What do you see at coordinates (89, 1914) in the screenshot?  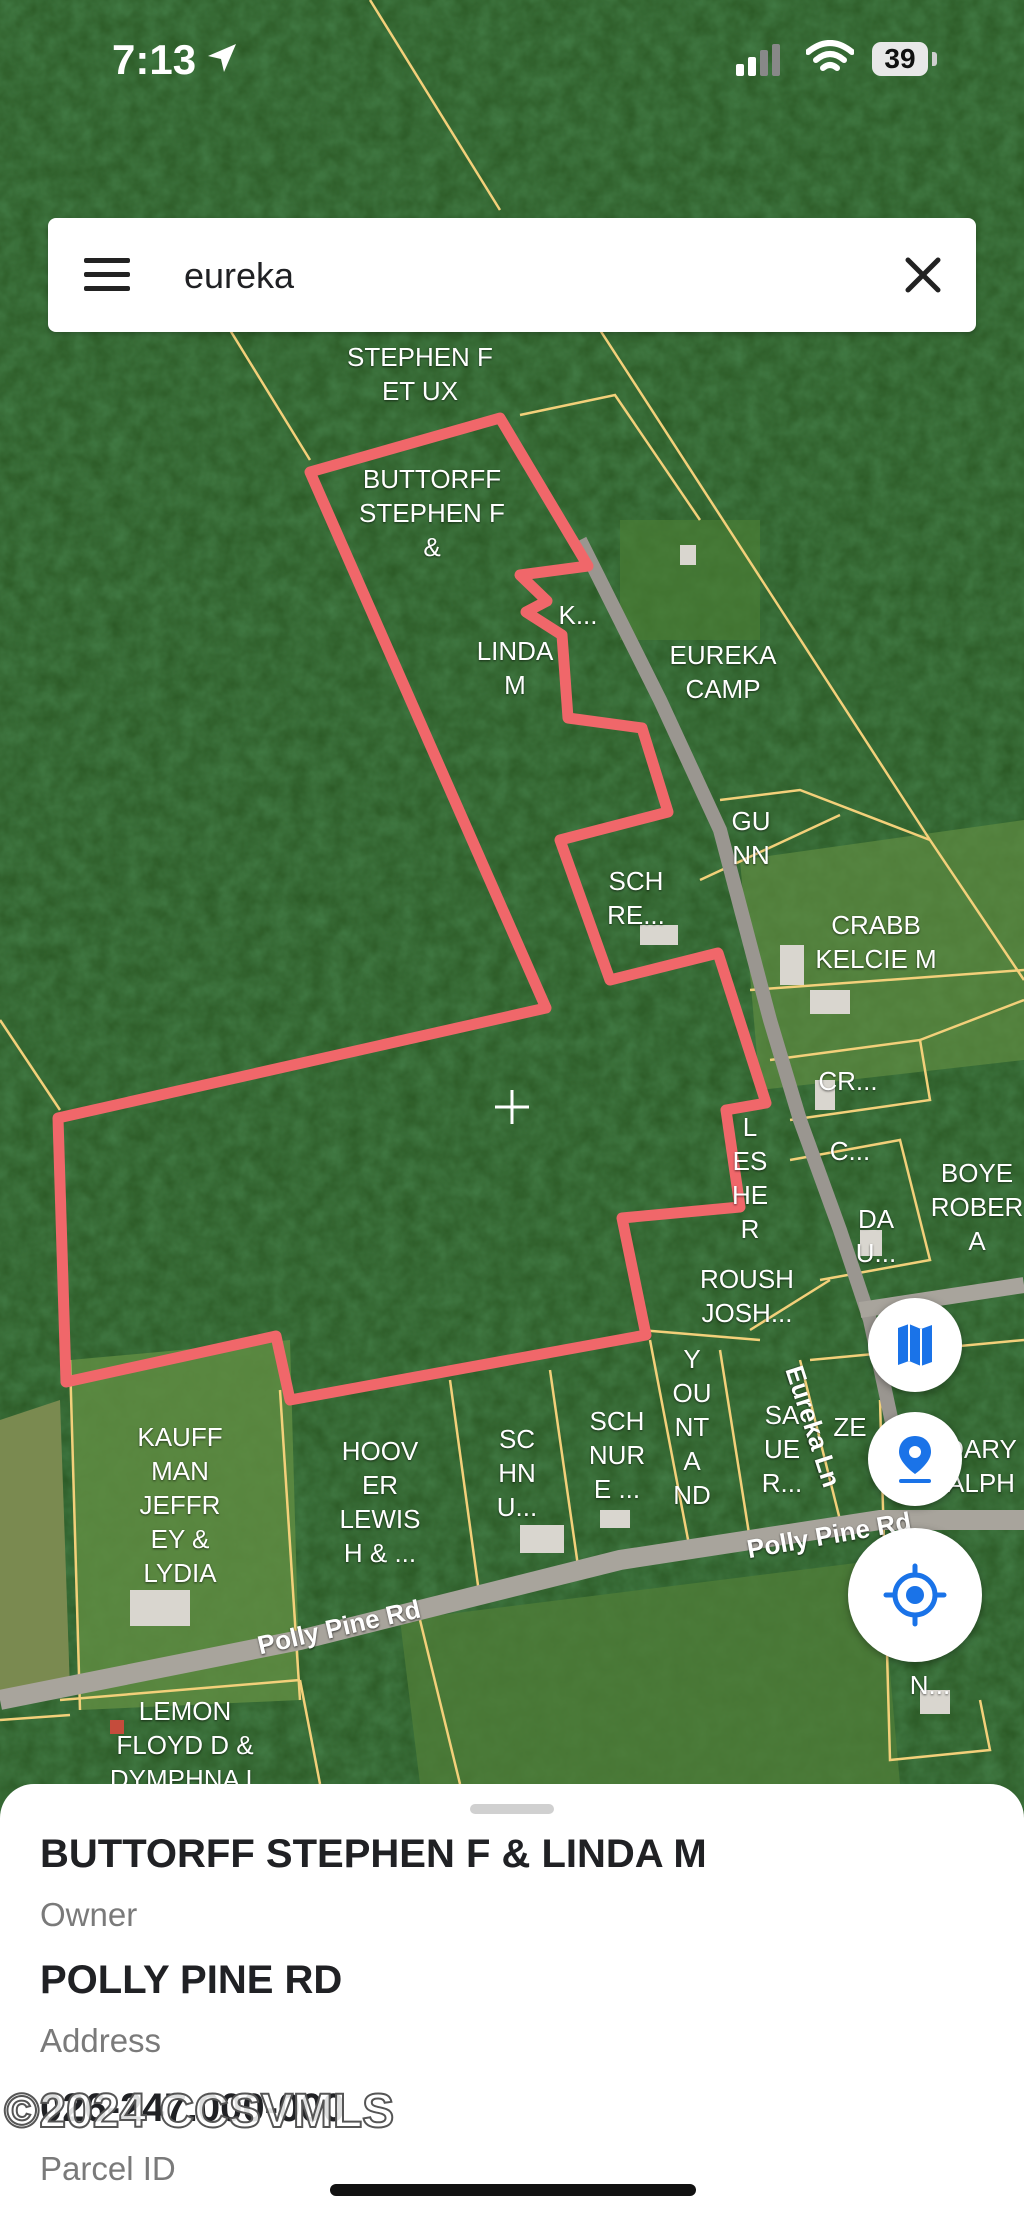 I see `owner-label: Owner` at bounding box center [89, 1914].